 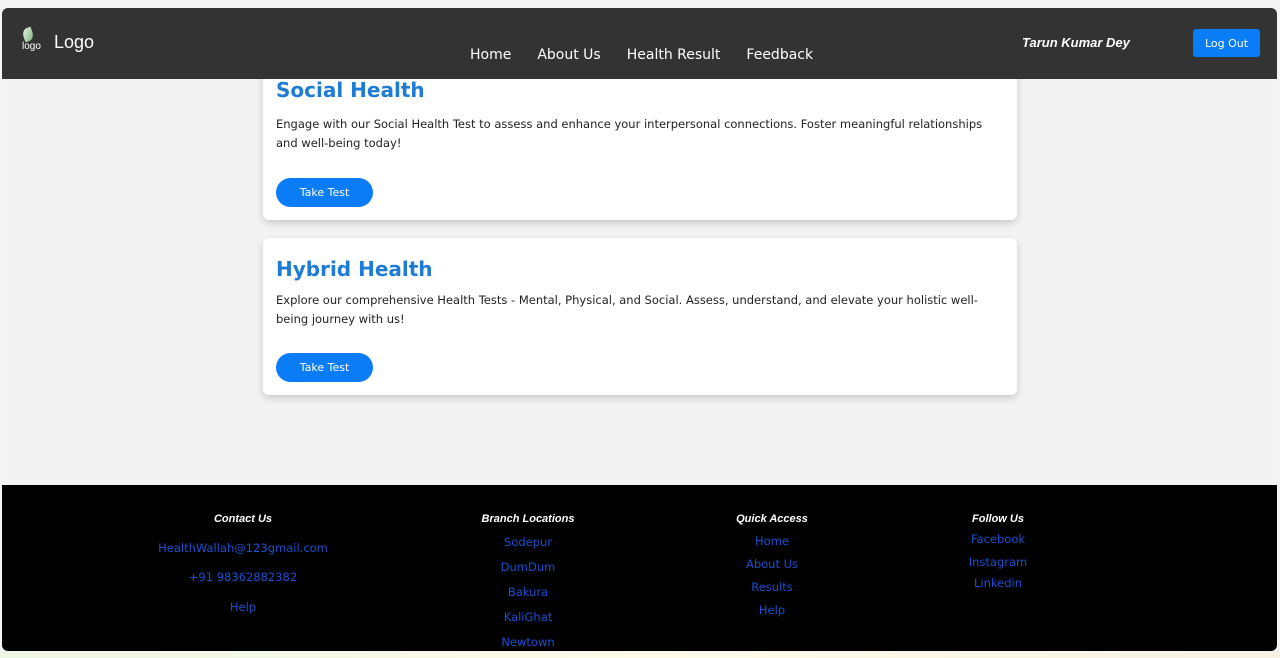 I want to click on nav-link-health-result: Health Result, so click(x=674, y=55).